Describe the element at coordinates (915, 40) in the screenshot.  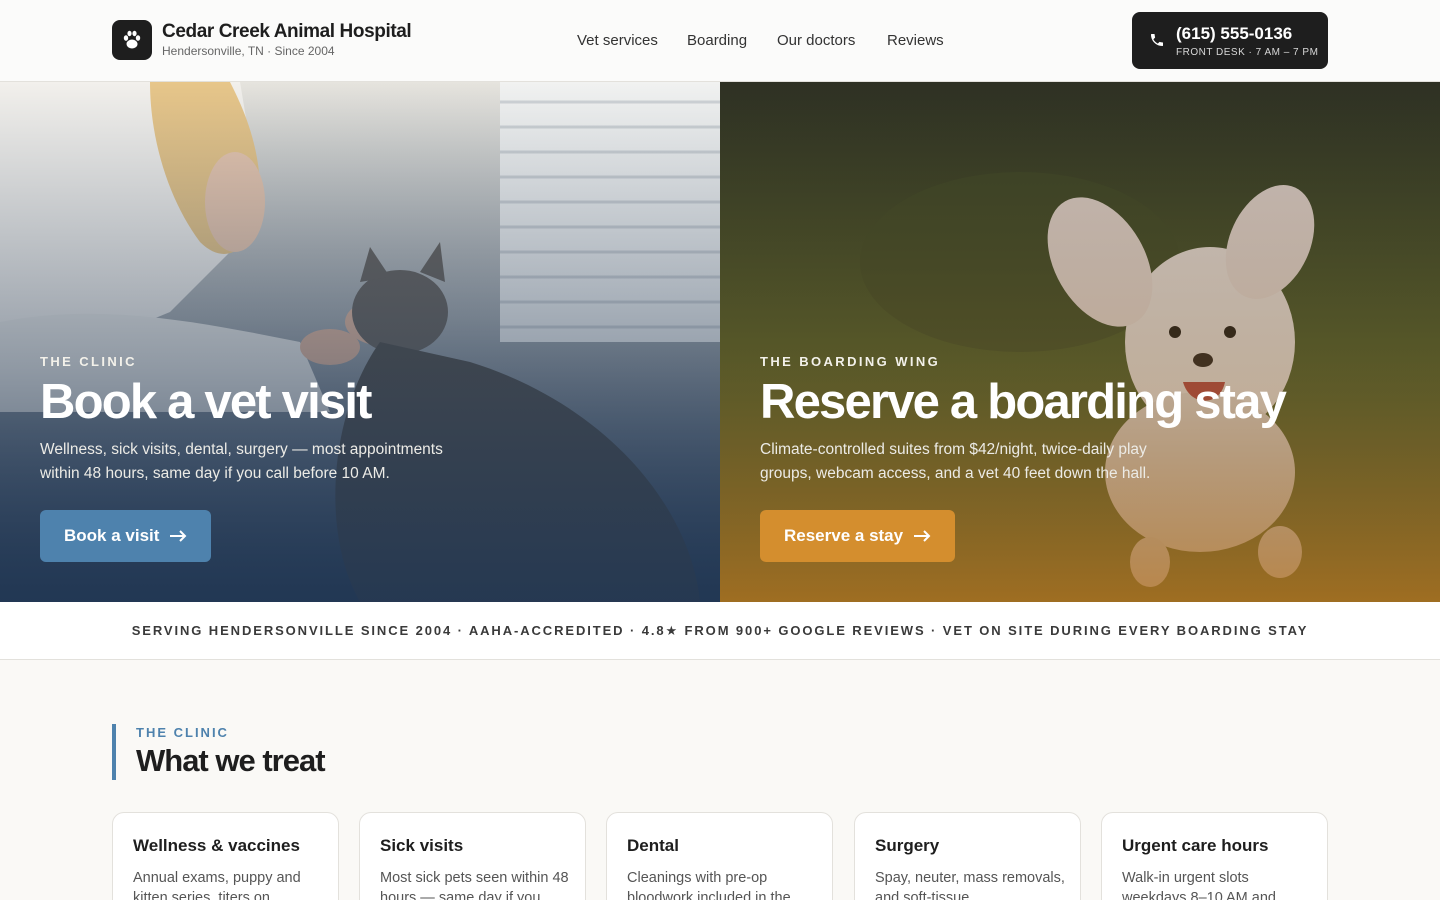
I see `nav-reviews: Reviews` at that location.